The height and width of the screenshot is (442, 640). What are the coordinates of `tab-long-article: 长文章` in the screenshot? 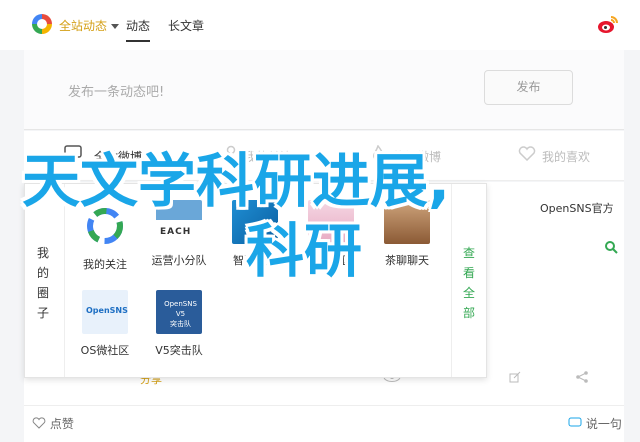 It's located at (186, 25).